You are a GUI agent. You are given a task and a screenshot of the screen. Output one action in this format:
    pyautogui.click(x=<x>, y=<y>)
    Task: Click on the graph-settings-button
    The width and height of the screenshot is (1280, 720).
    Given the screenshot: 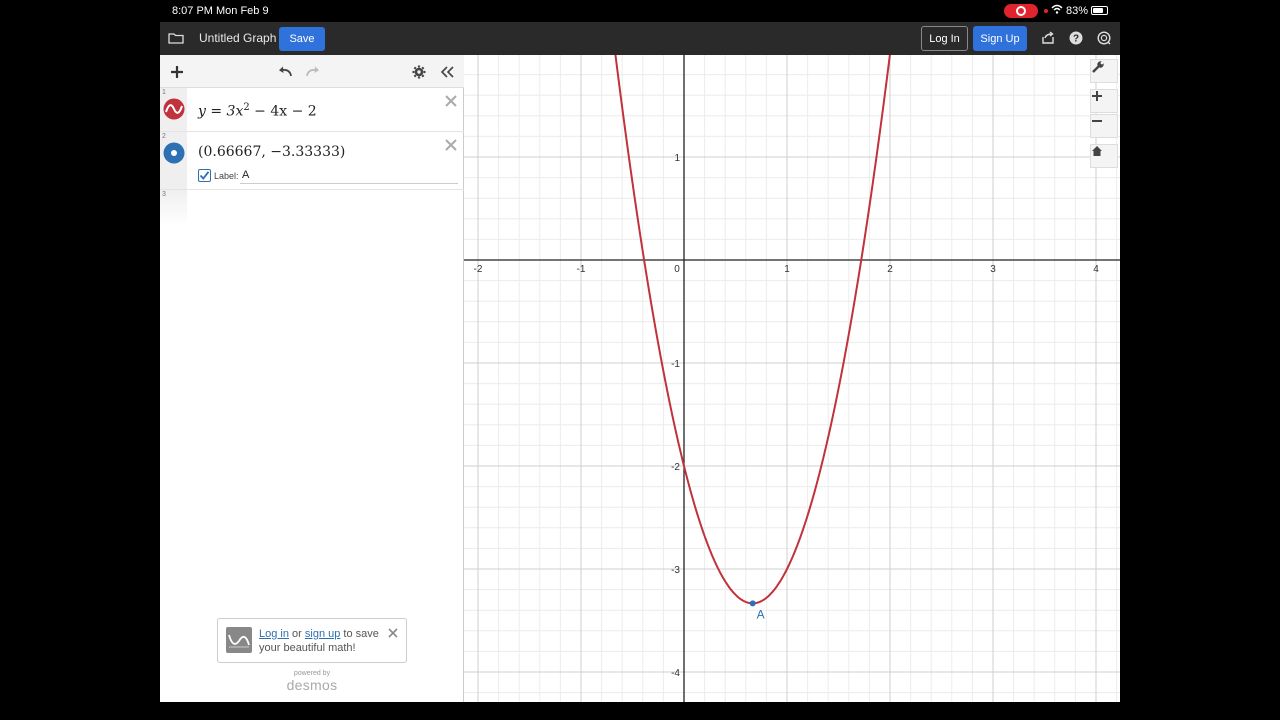 What is the action you would take?
    pyautogui.click(x=1104, y=71)
    